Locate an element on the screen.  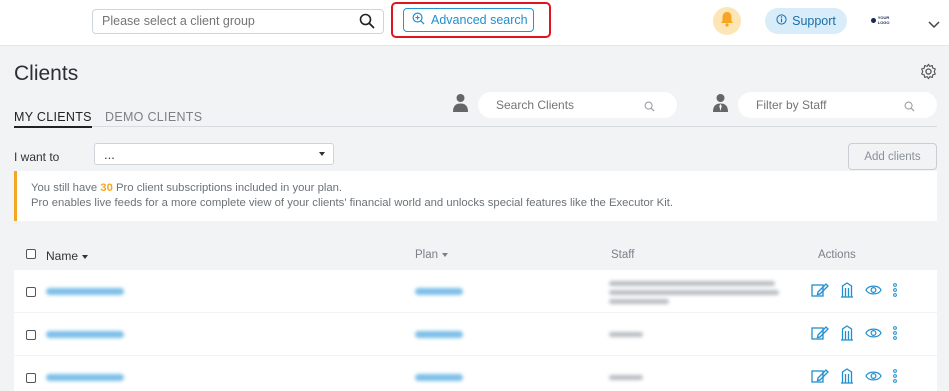
logo-text: YOUR LOGO is located at coordinates (883, 20).